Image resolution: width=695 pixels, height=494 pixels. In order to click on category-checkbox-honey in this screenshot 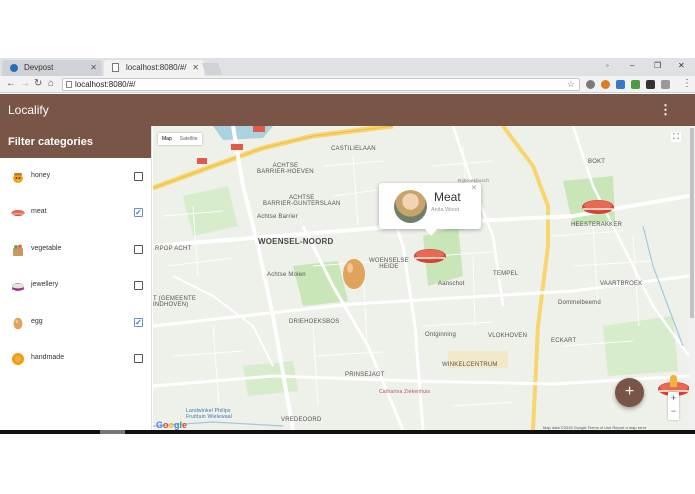, I will do `click(138, 176)`.